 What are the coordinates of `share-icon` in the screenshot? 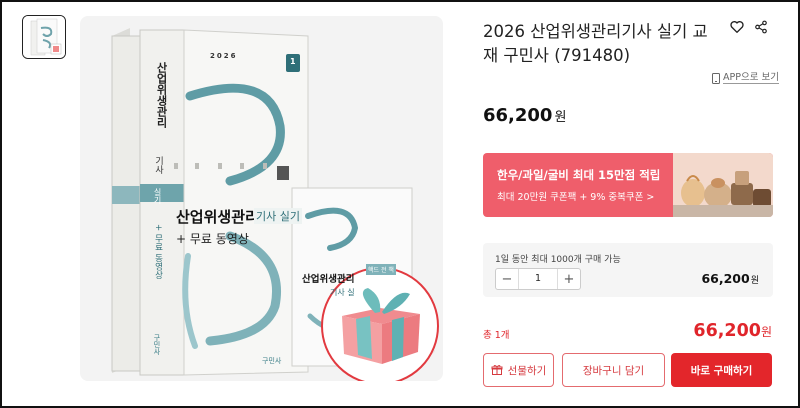 It's located at (761, 27).